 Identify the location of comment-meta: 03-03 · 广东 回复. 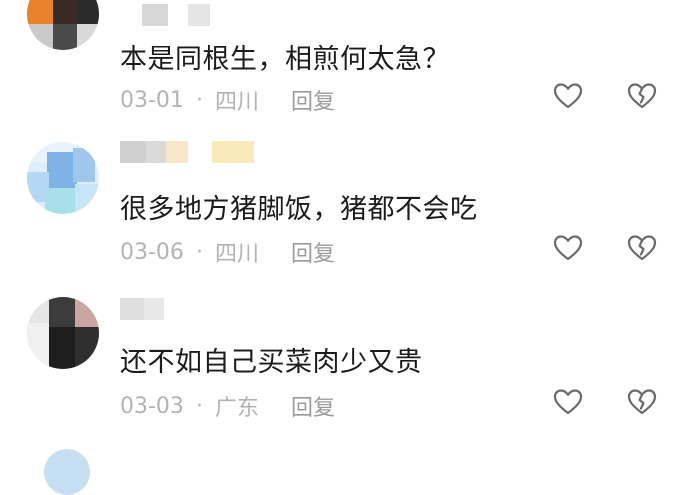
(227, 406).